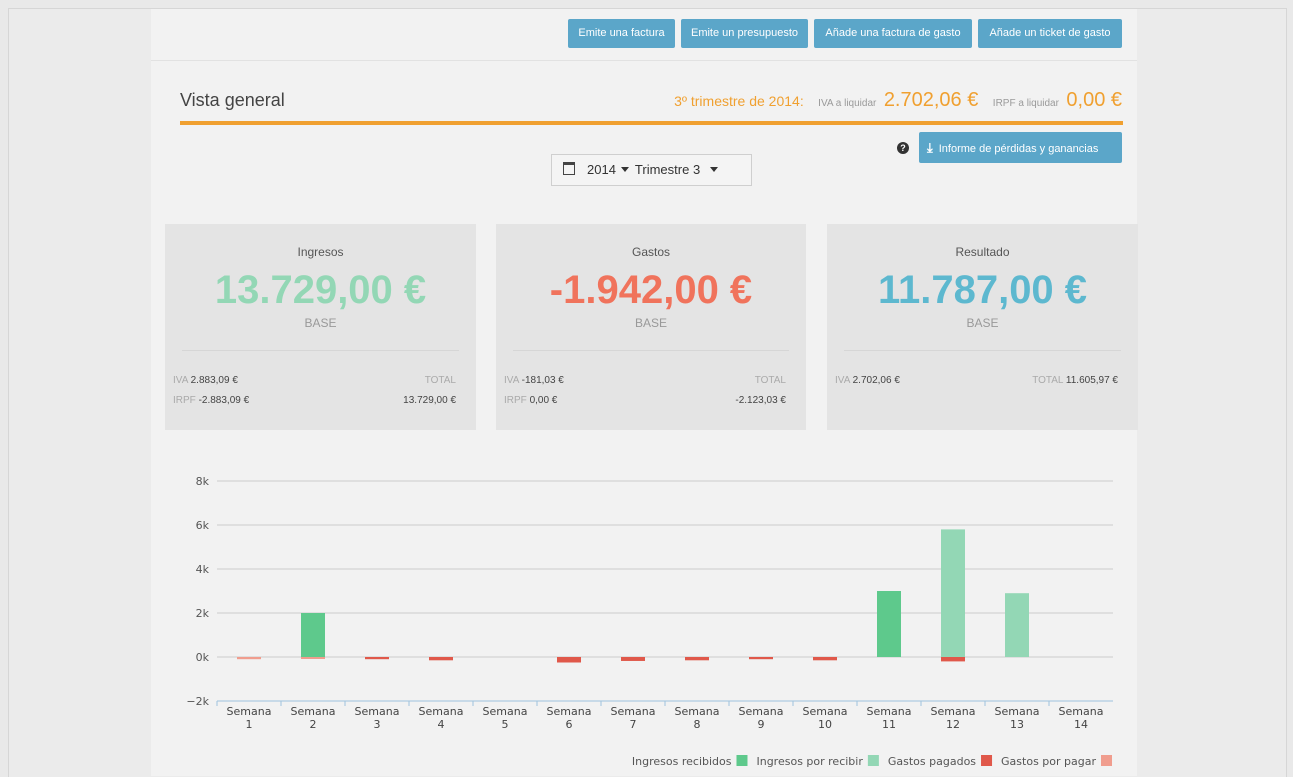 This screenshot has height=777, width=1293. What do you see at coordinates (203, 657) in the screenshot?
I see `y-tick-label: 0k` at bounding box center [203, 657].